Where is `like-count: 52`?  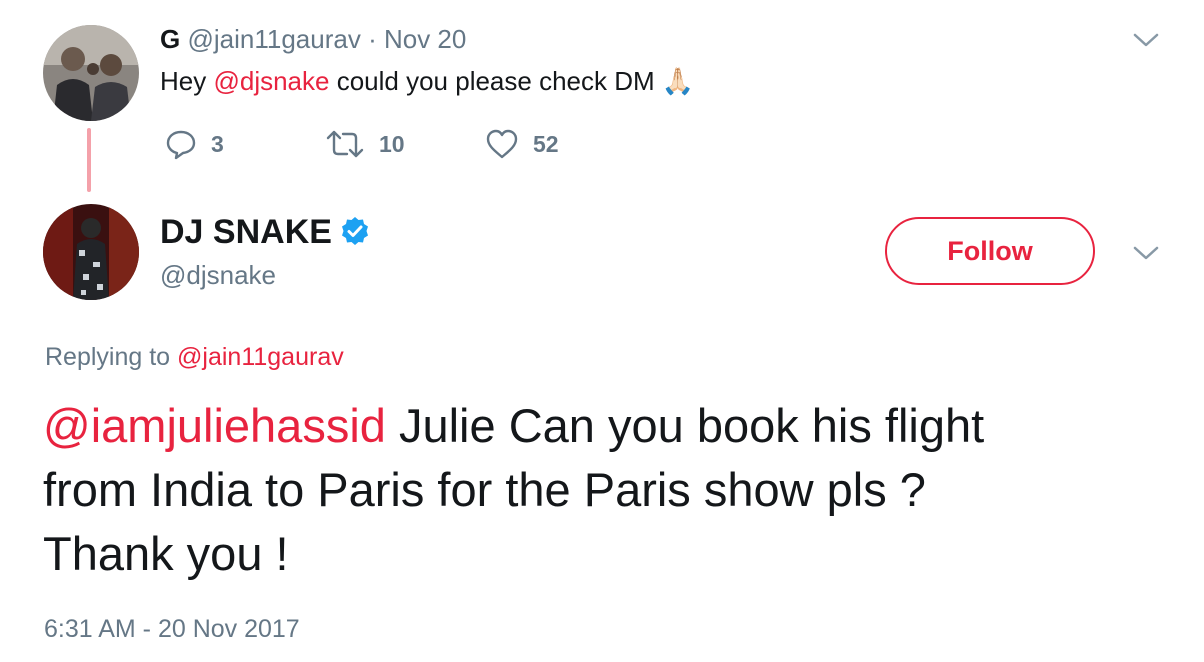 like-count: 52 is located at coordinates (546, 143).